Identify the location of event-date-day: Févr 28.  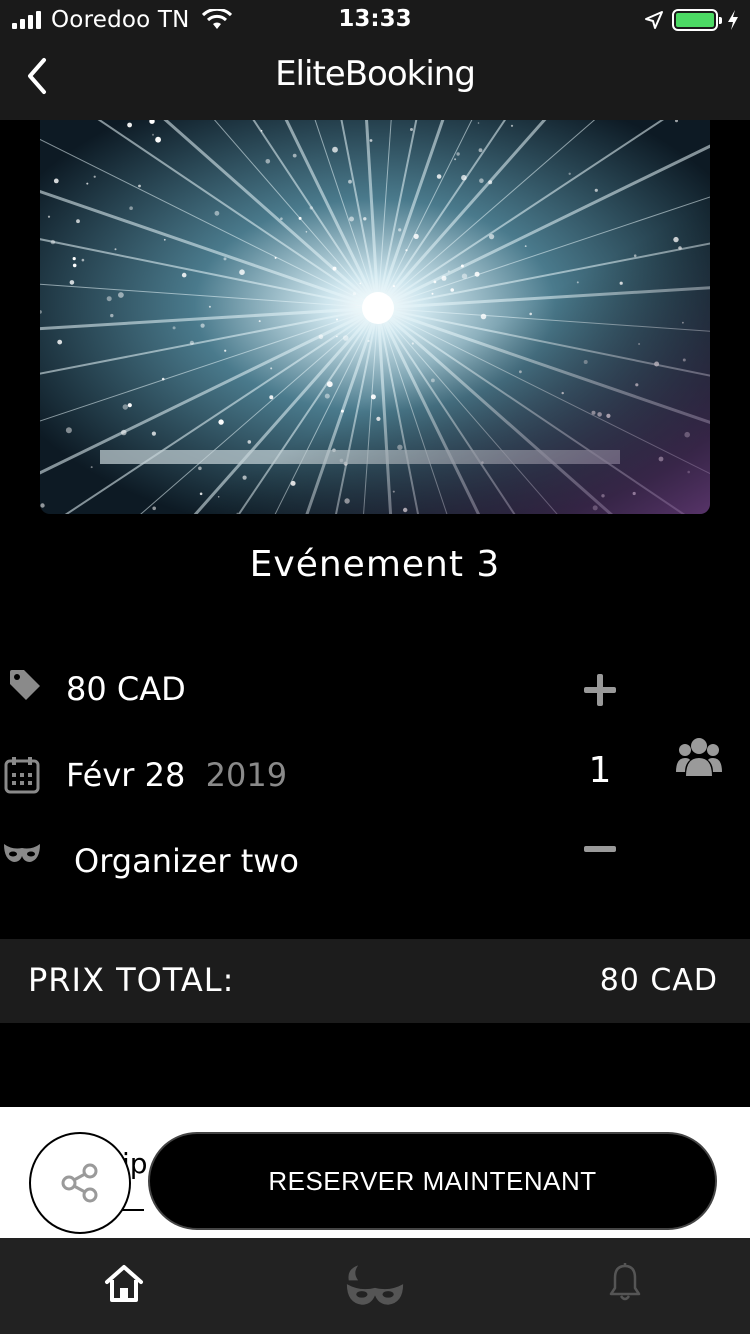
(126, 775).